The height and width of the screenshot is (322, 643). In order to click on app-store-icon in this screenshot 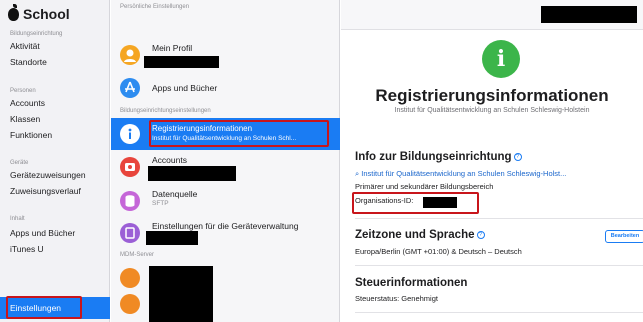, I will do `click(130, 88)`.